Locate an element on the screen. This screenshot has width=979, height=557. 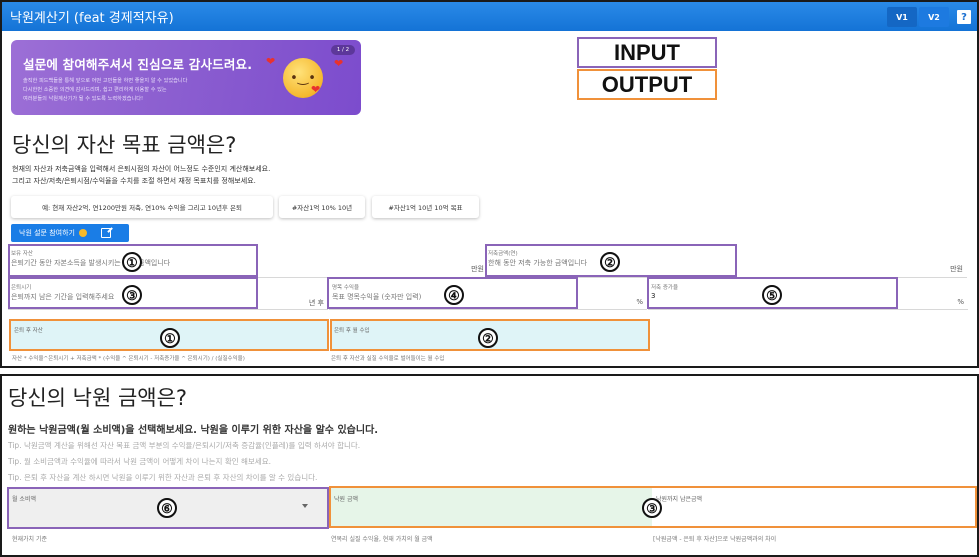
banner-page-counter: 1 / 2 is located at coordinates (343, 50).